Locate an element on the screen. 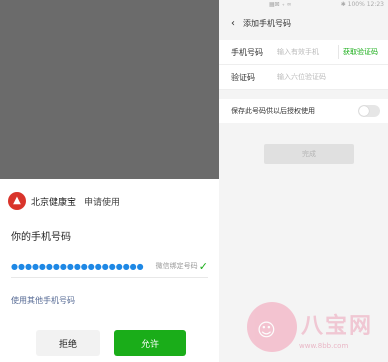 This screenshot has width=388, height=362. phone-label: 手机号码 is located at coordinates (247, 52).